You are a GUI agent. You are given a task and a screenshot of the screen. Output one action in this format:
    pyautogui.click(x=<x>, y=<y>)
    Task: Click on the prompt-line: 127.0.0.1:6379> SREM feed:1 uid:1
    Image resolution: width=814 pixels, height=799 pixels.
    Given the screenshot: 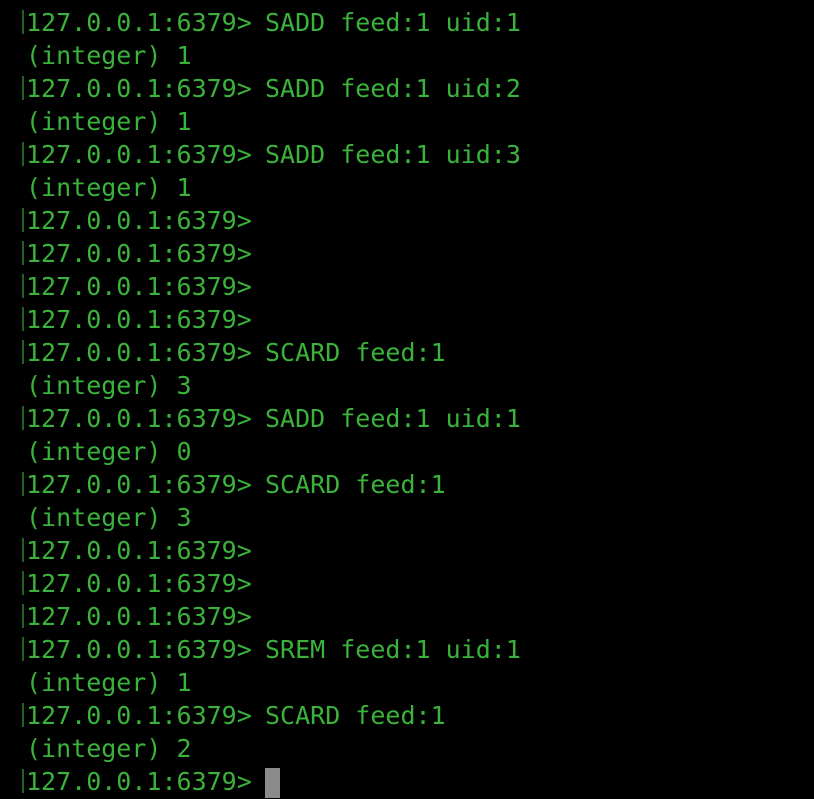 What is the action you would take?
    pyautogui.click(x=407, y=649)
    